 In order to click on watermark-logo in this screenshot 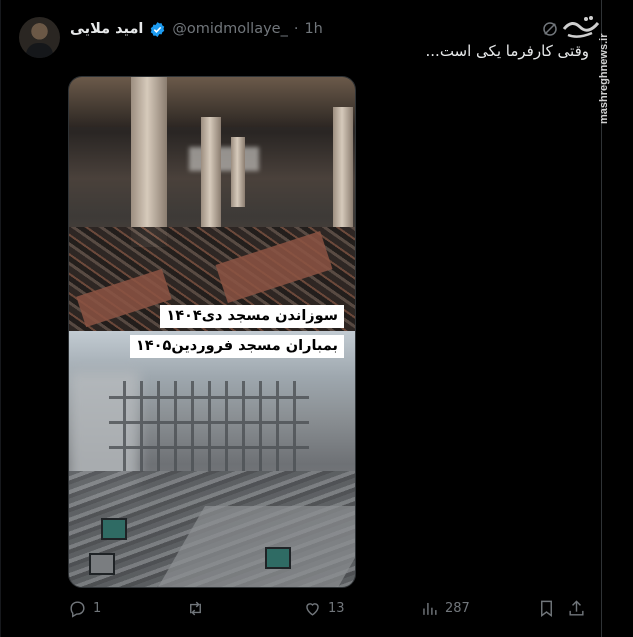, I will do `click(581, 27)`.